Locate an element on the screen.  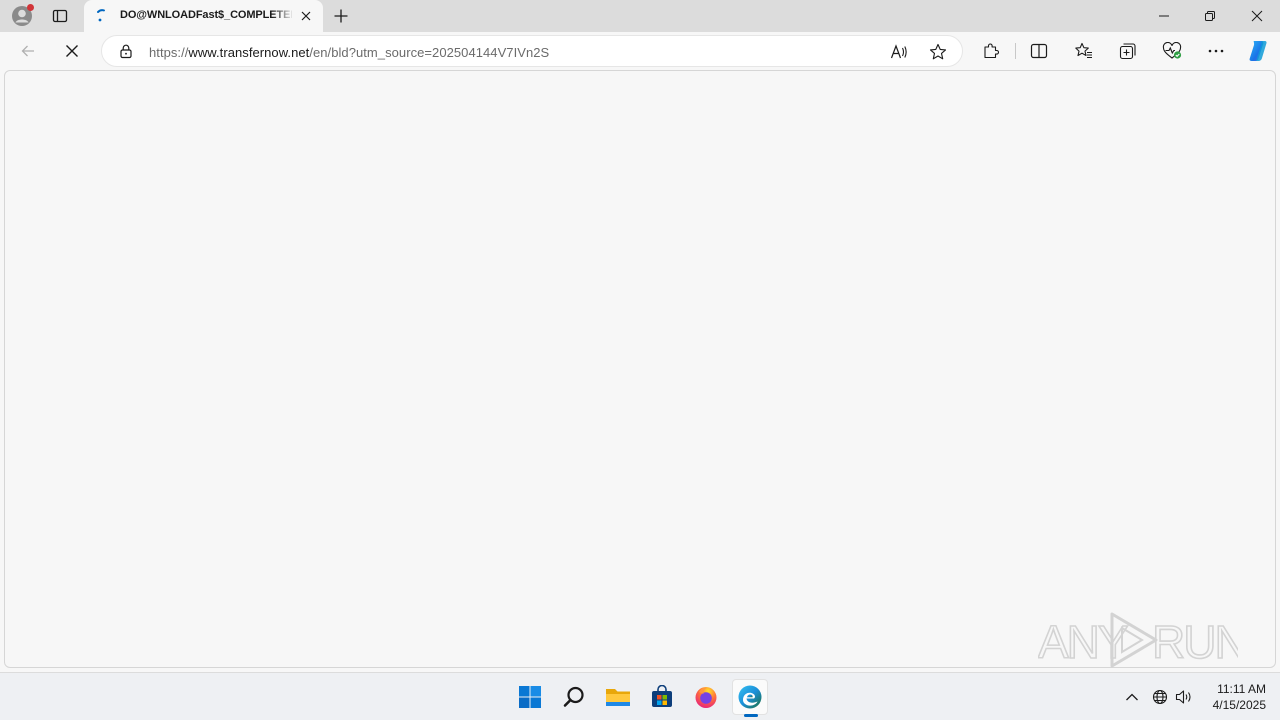
more-options-button is located at coordinates (1216, 51).